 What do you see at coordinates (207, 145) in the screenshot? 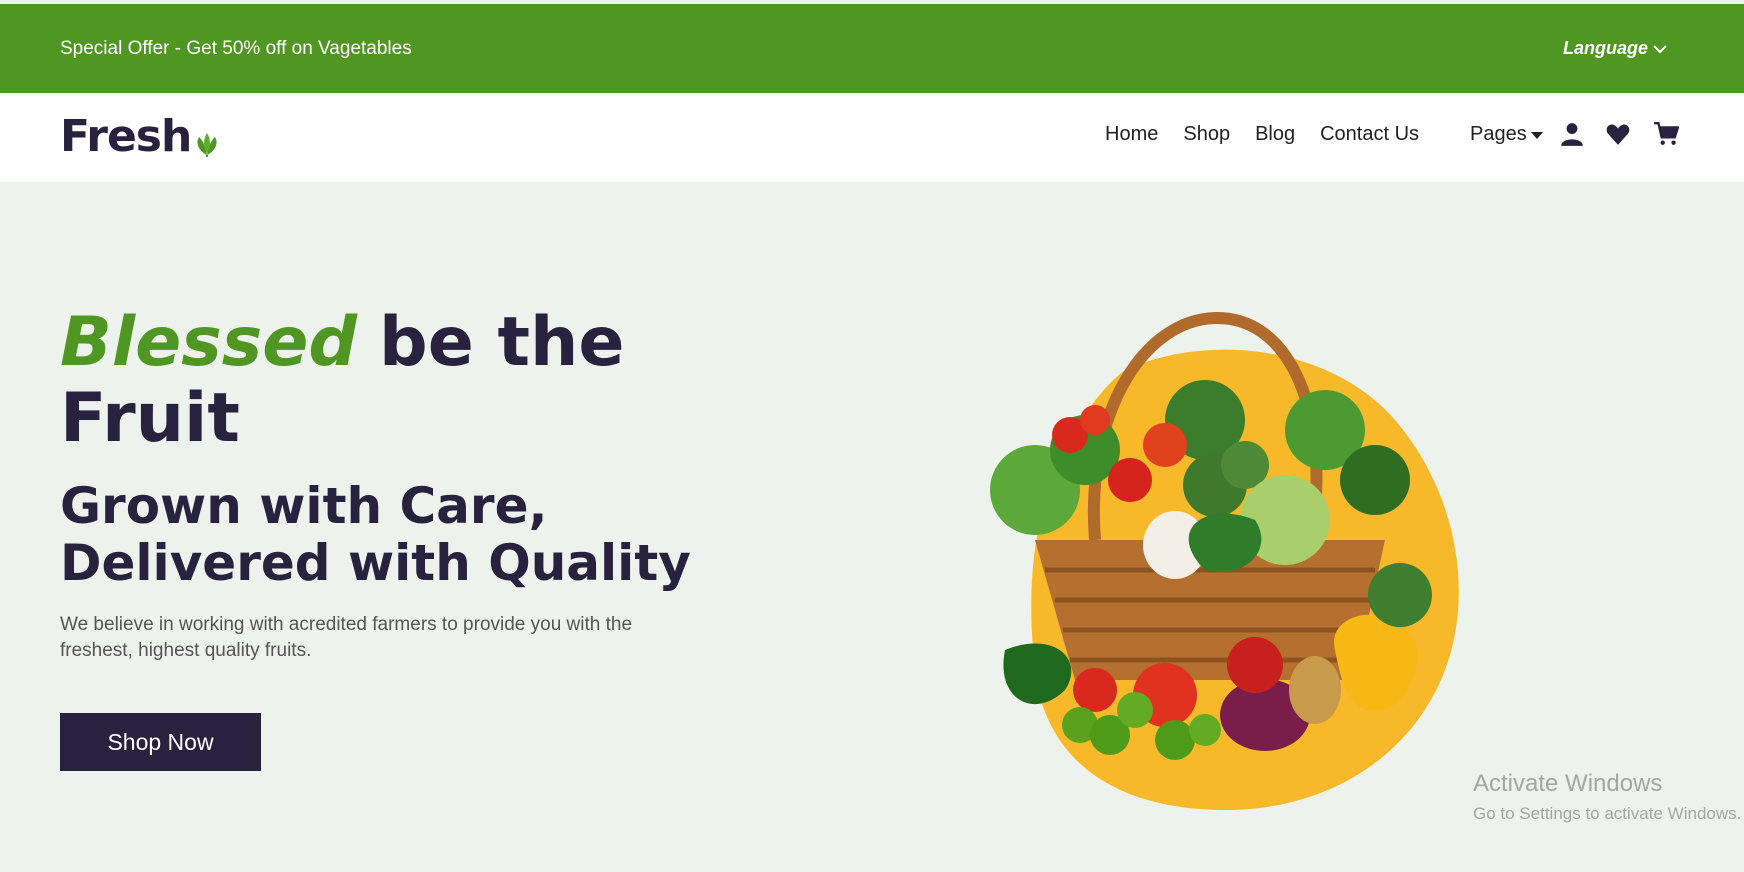
I see `leaf-icon` at bounding box center [207, 145].